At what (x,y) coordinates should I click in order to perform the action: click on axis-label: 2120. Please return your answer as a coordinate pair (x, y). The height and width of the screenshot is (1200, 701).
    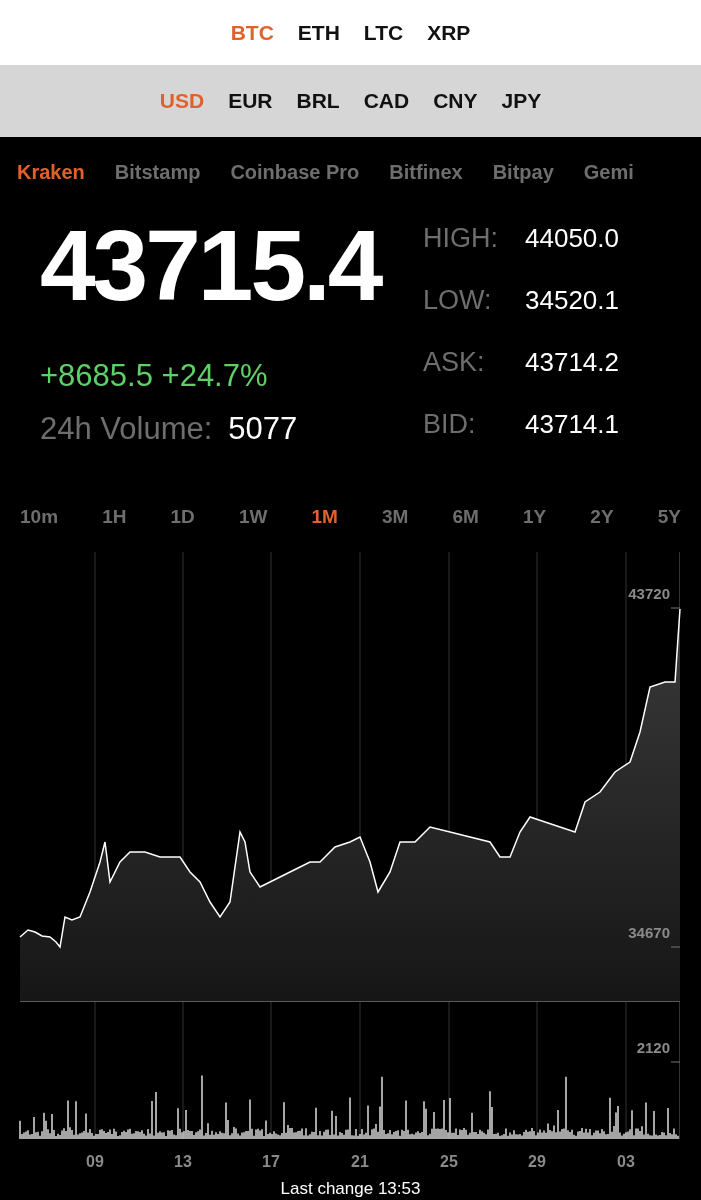
    Looking at the image, I should click on (653, 1047).